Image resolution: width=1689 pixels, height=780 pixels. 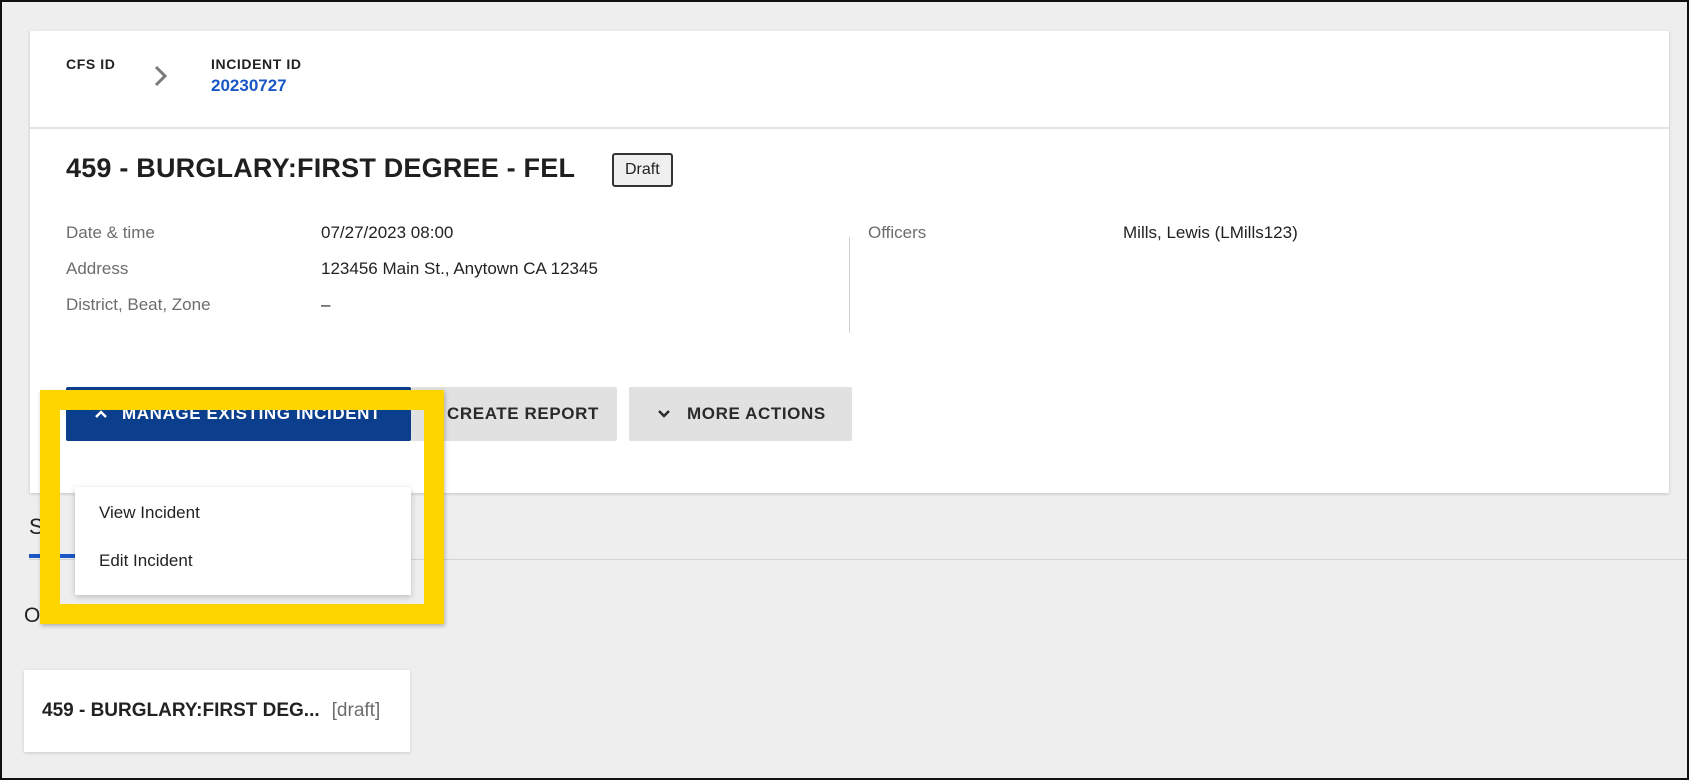 What do you see at coordinates (110, 232) in the screenshot?
I see `datetime-label: Date & time` at bounding box center [110, 232].